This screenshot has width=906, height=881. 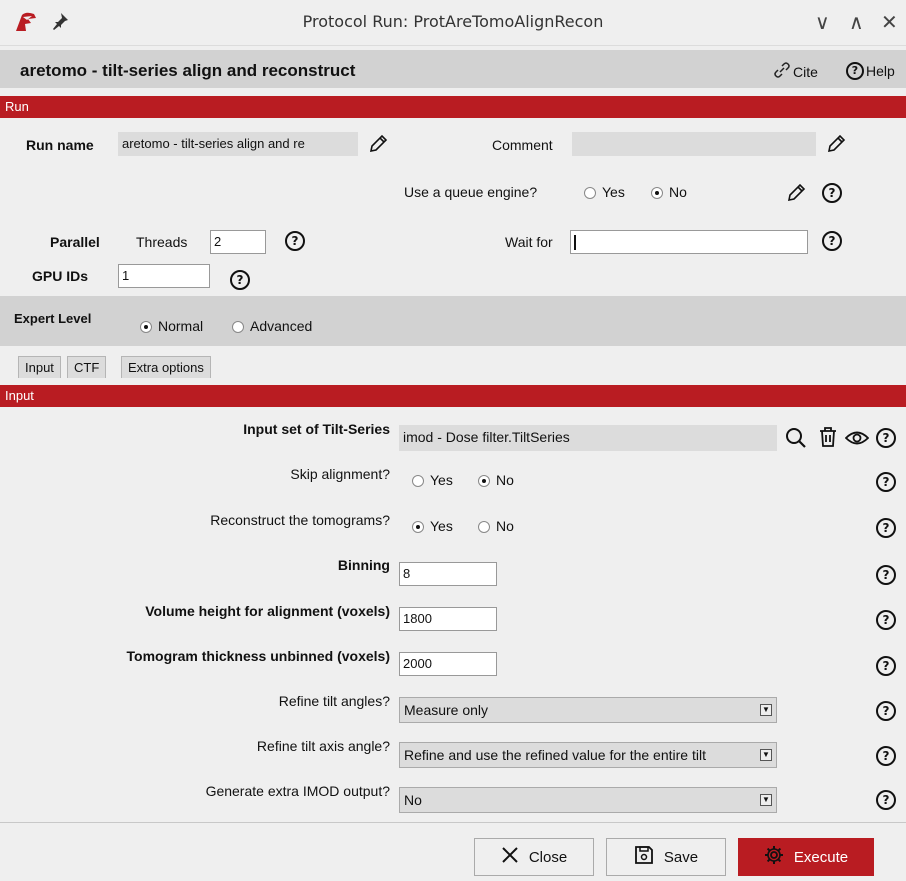 I want to click on refine-tilt-select: Measure only ▼, so click(x=588, y=710).